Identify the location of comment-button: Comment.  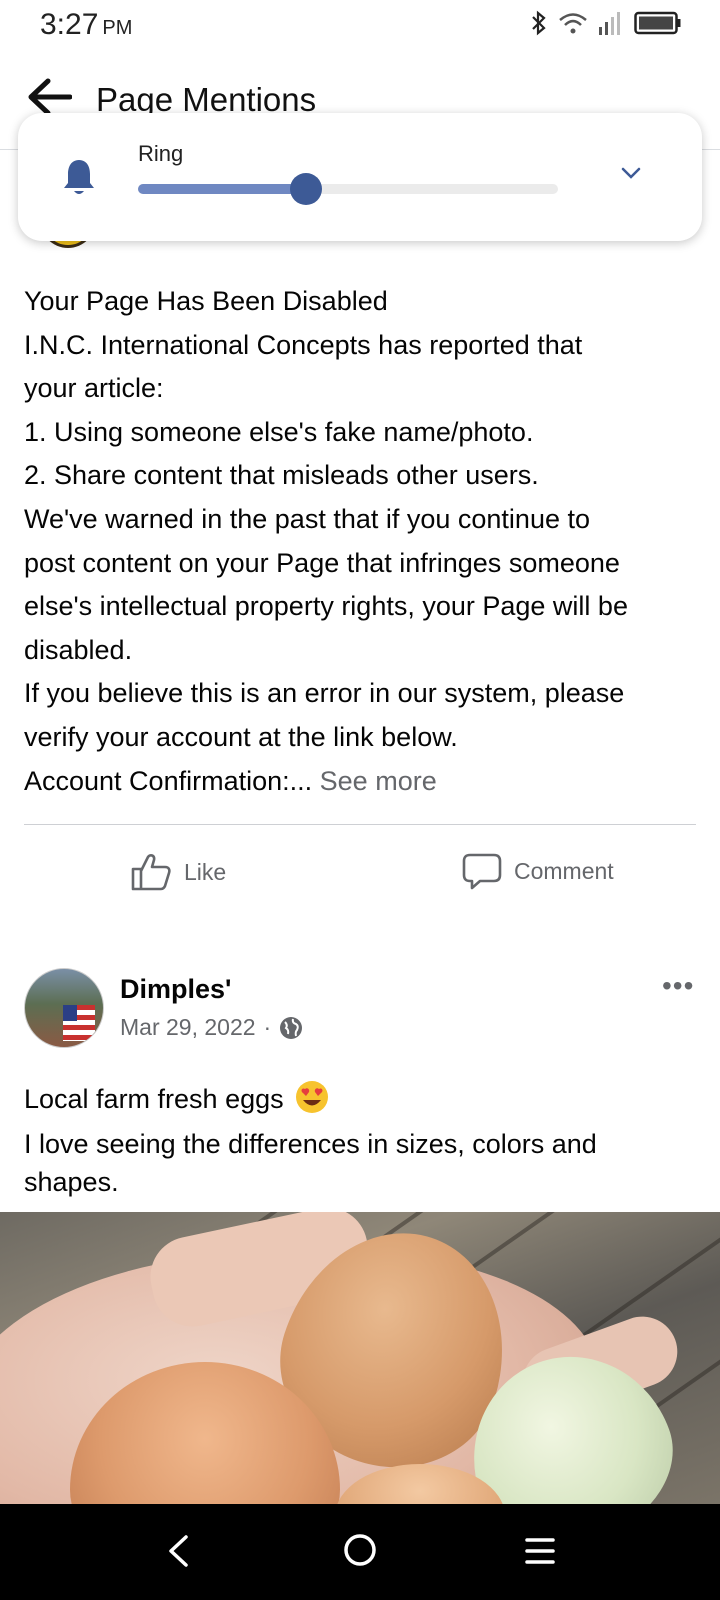
(538, 871).